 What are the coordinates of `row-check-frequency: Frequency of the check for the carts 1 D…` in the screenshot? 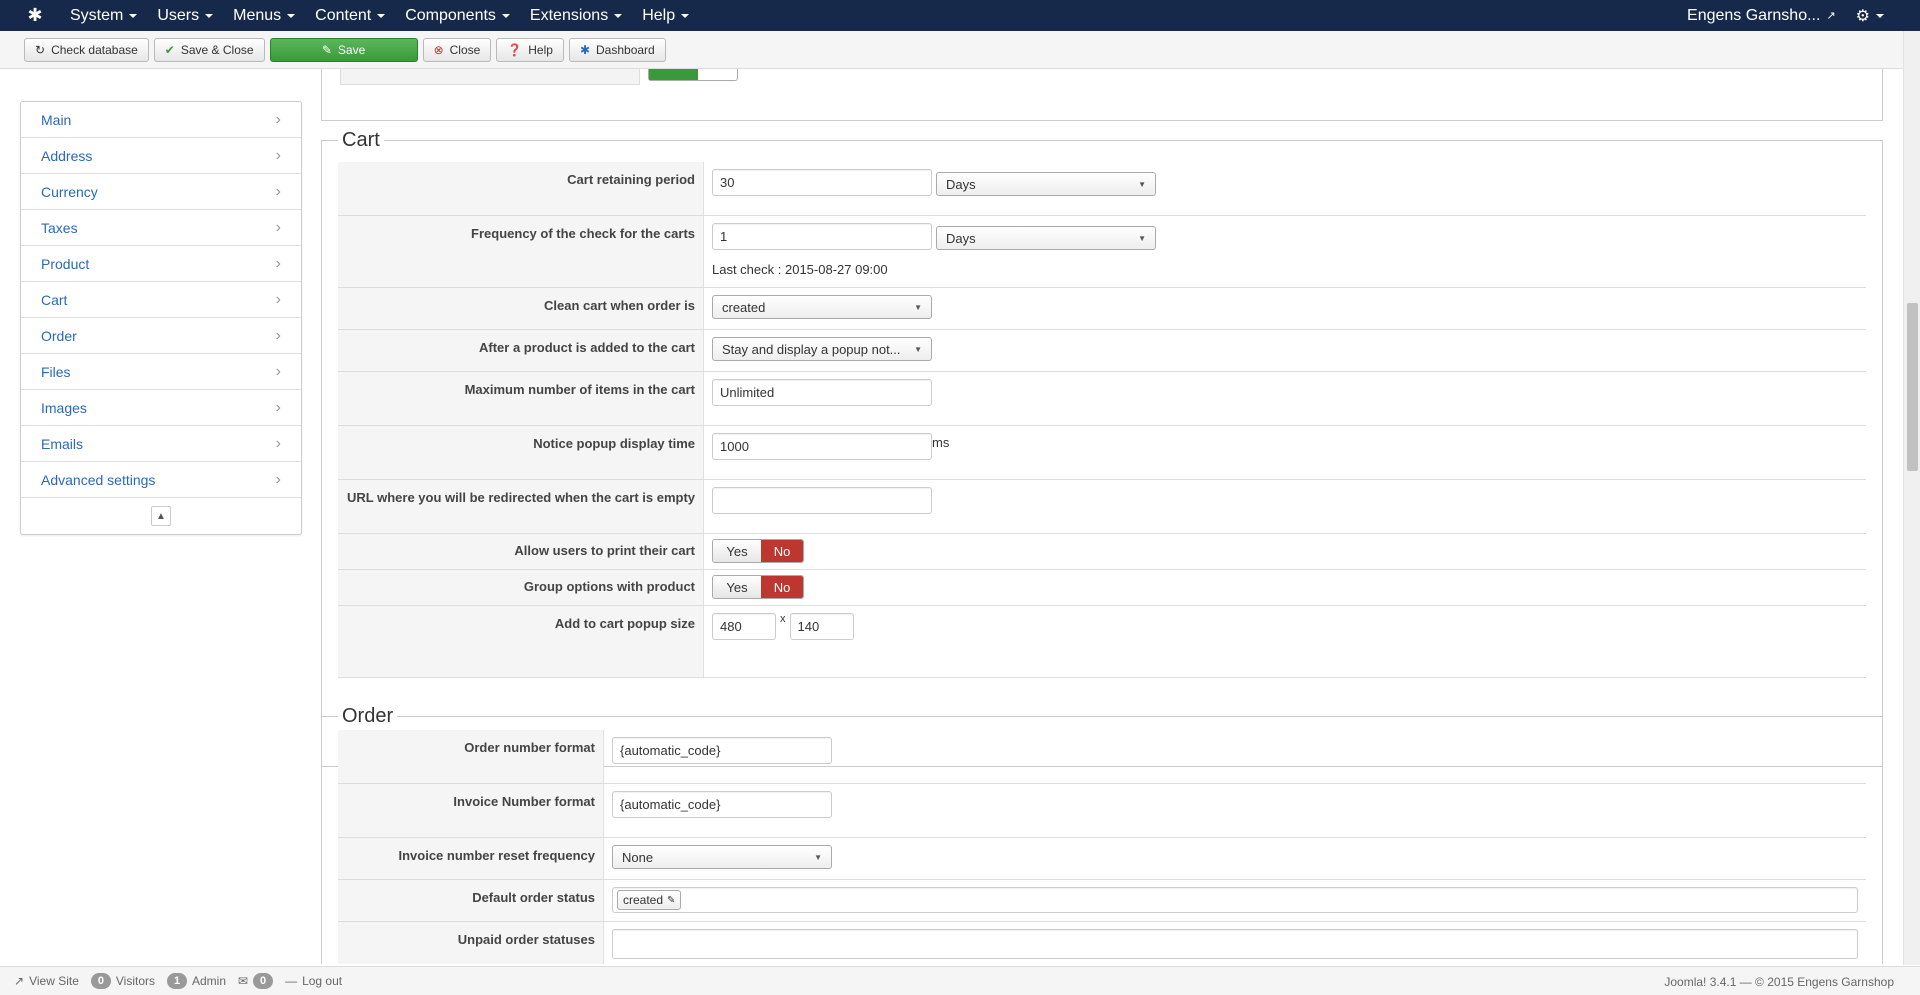 It's located at (1102, 252).